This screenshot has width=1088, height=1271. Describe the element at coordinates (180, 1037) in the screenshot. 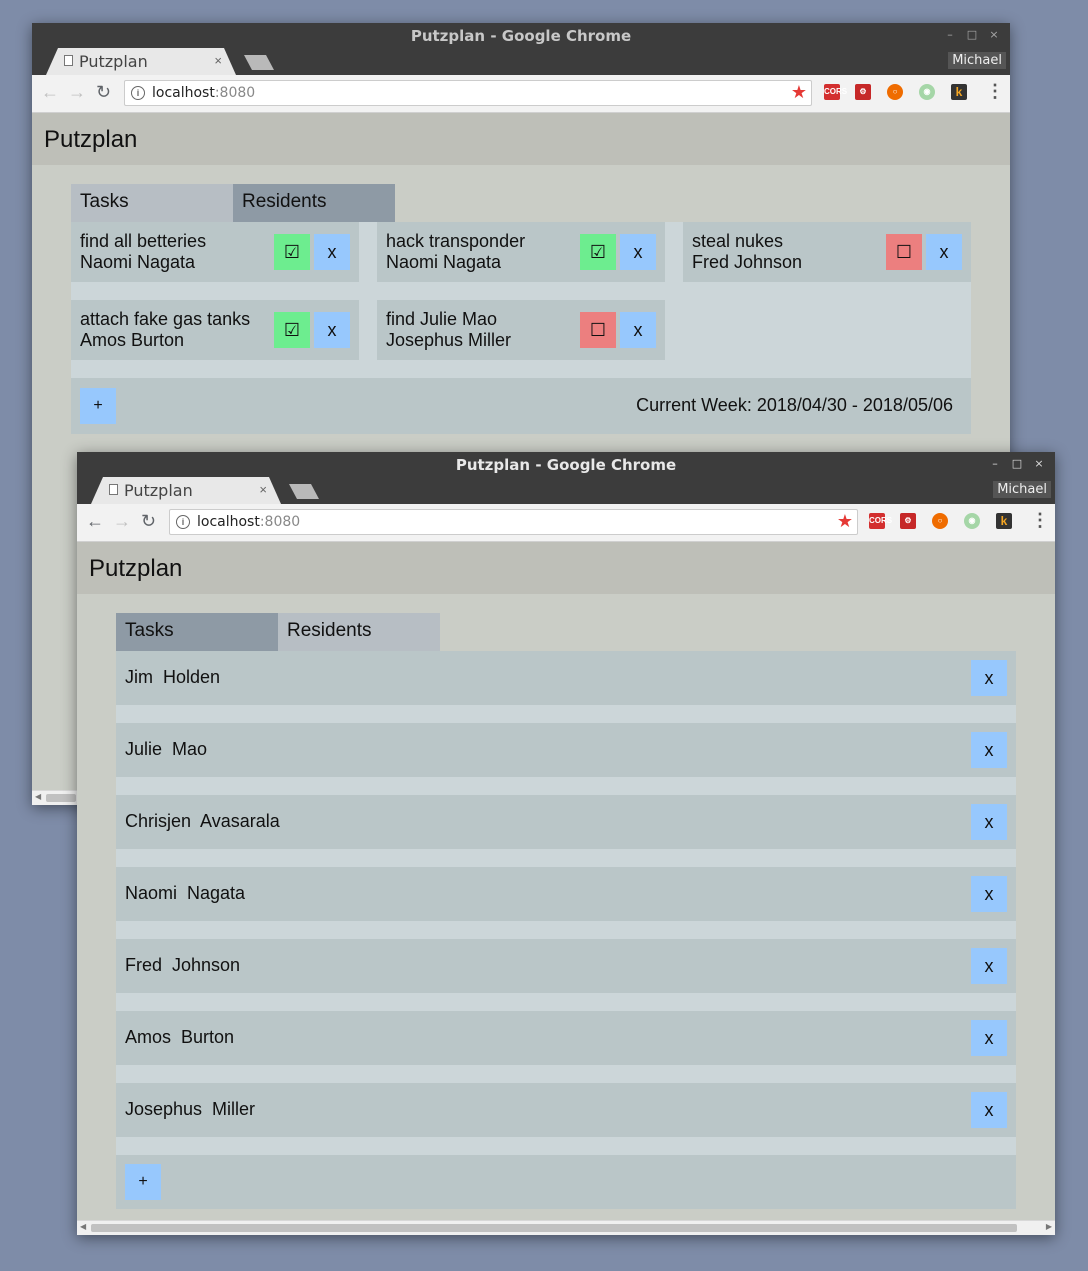

I see `resident-name: Amos Burton` at that location.